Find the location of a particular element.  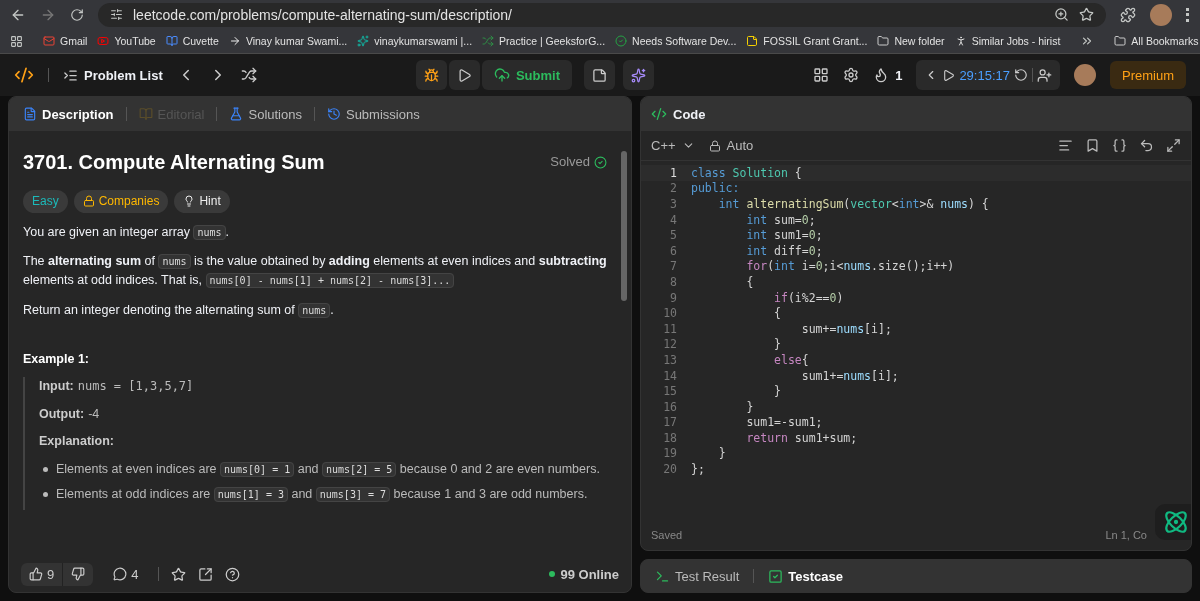

input-value: nums = [1,3,5,7] is located at coordinates (135, 387).